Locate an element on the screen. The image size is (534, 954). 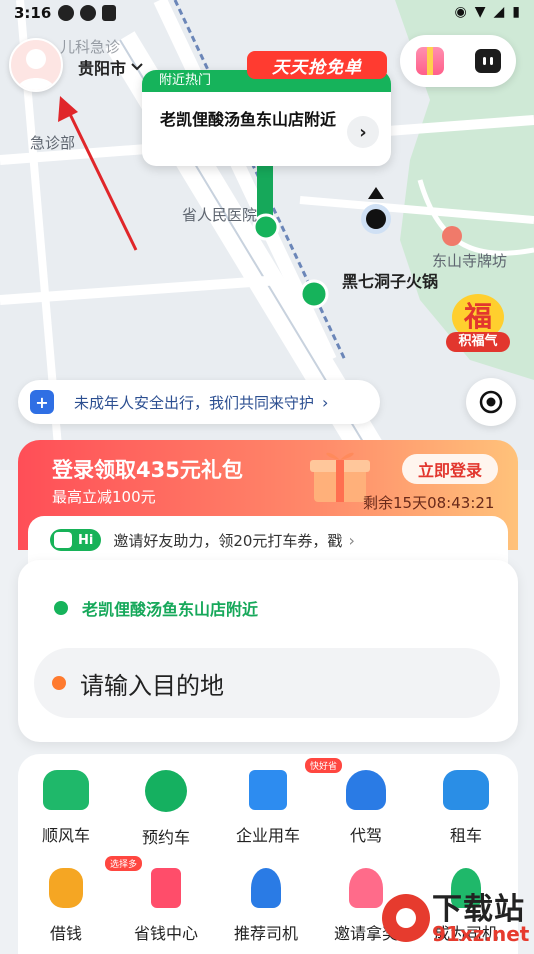
savings-icon is located at coordinates (166, 888).